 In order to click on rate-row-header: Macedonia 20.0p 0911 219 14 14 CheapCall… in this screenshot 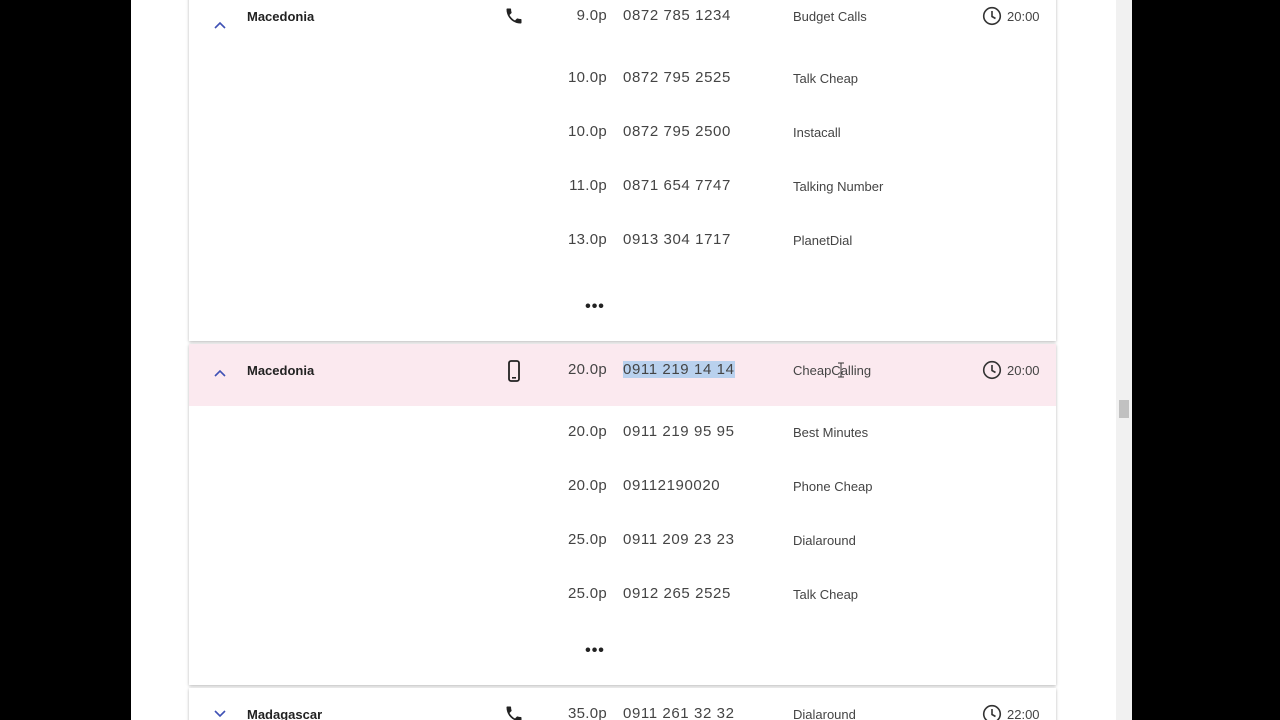, I will do `click(622, 375)`.